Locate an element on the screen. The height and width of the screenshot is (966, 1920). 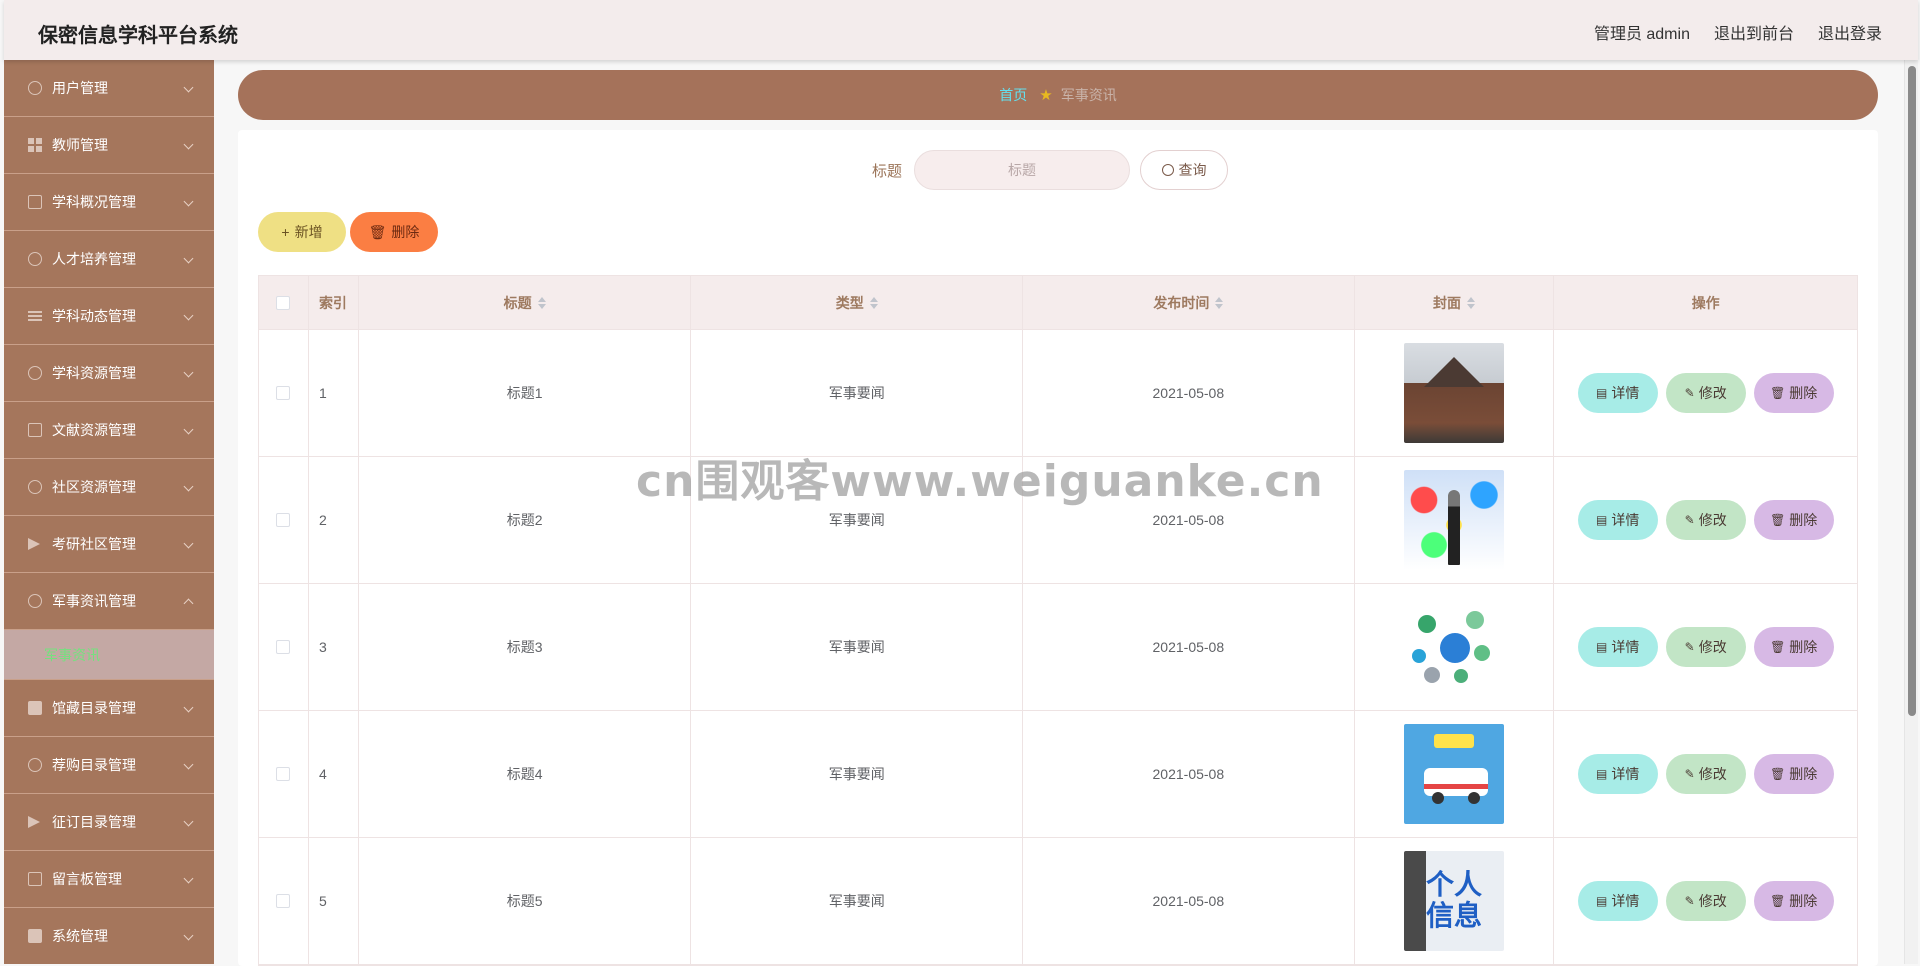
sidebar-item-label: 学科动态管理 is located at coordinates (94, 316).